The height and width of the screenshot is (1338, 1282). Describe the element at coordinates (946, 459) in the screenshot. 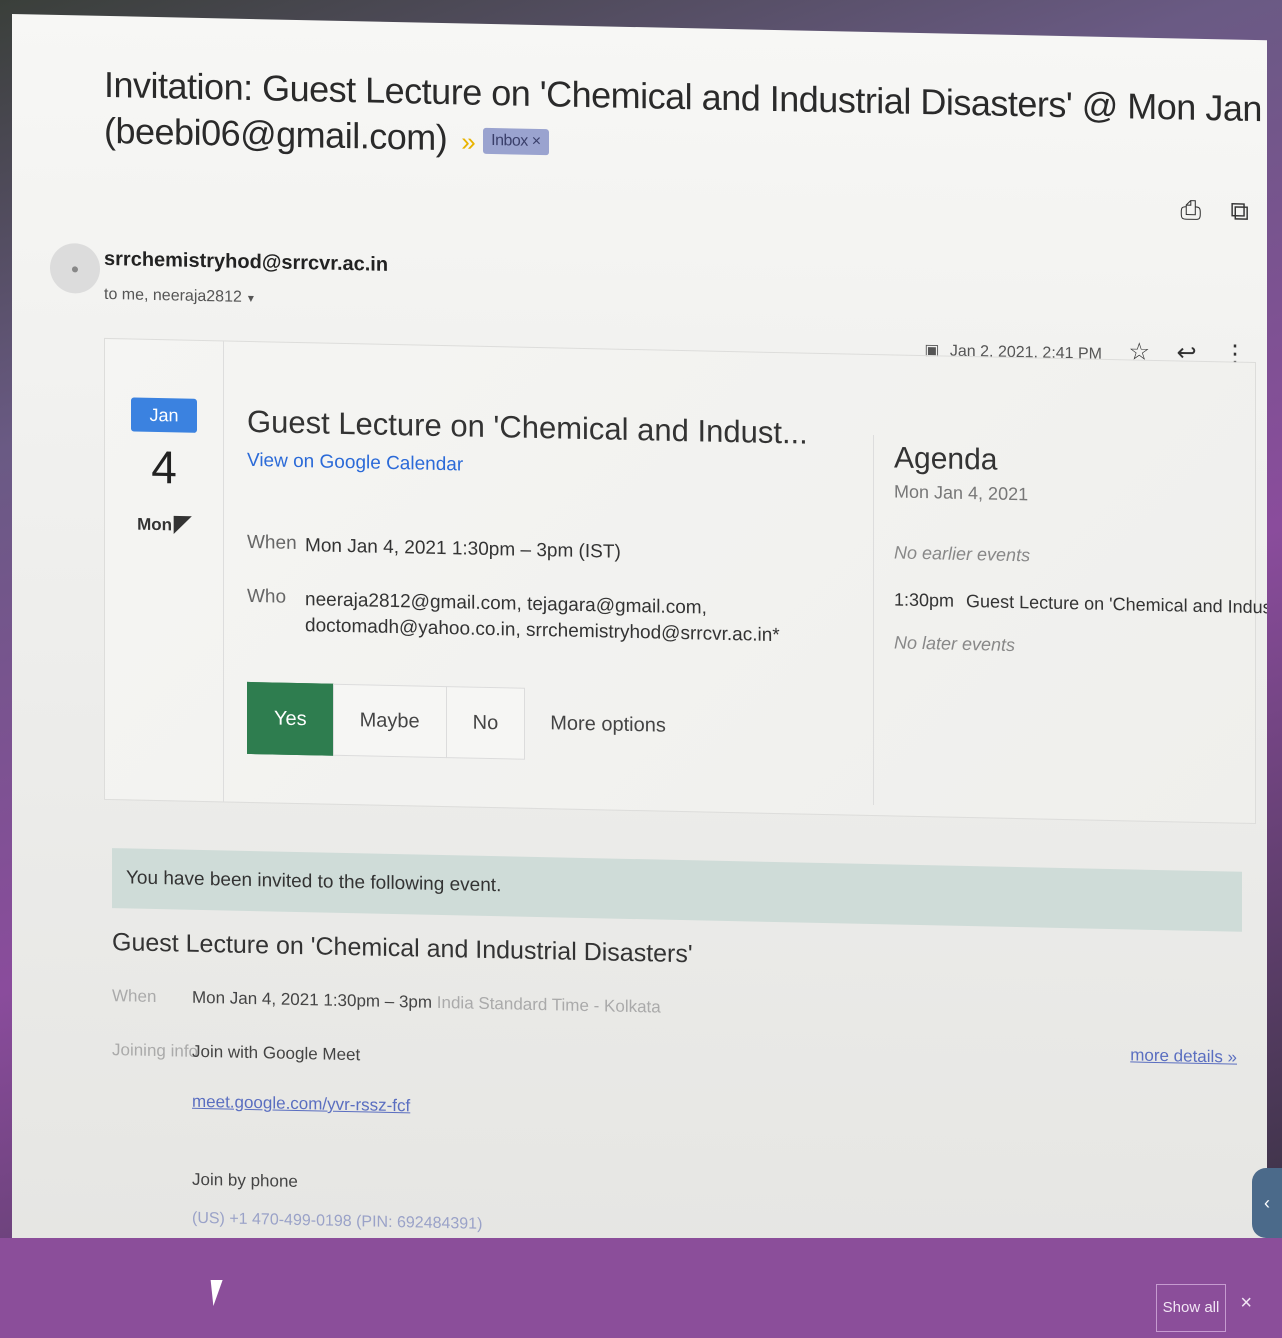

I see `agenda-title: Agenda` at that location.